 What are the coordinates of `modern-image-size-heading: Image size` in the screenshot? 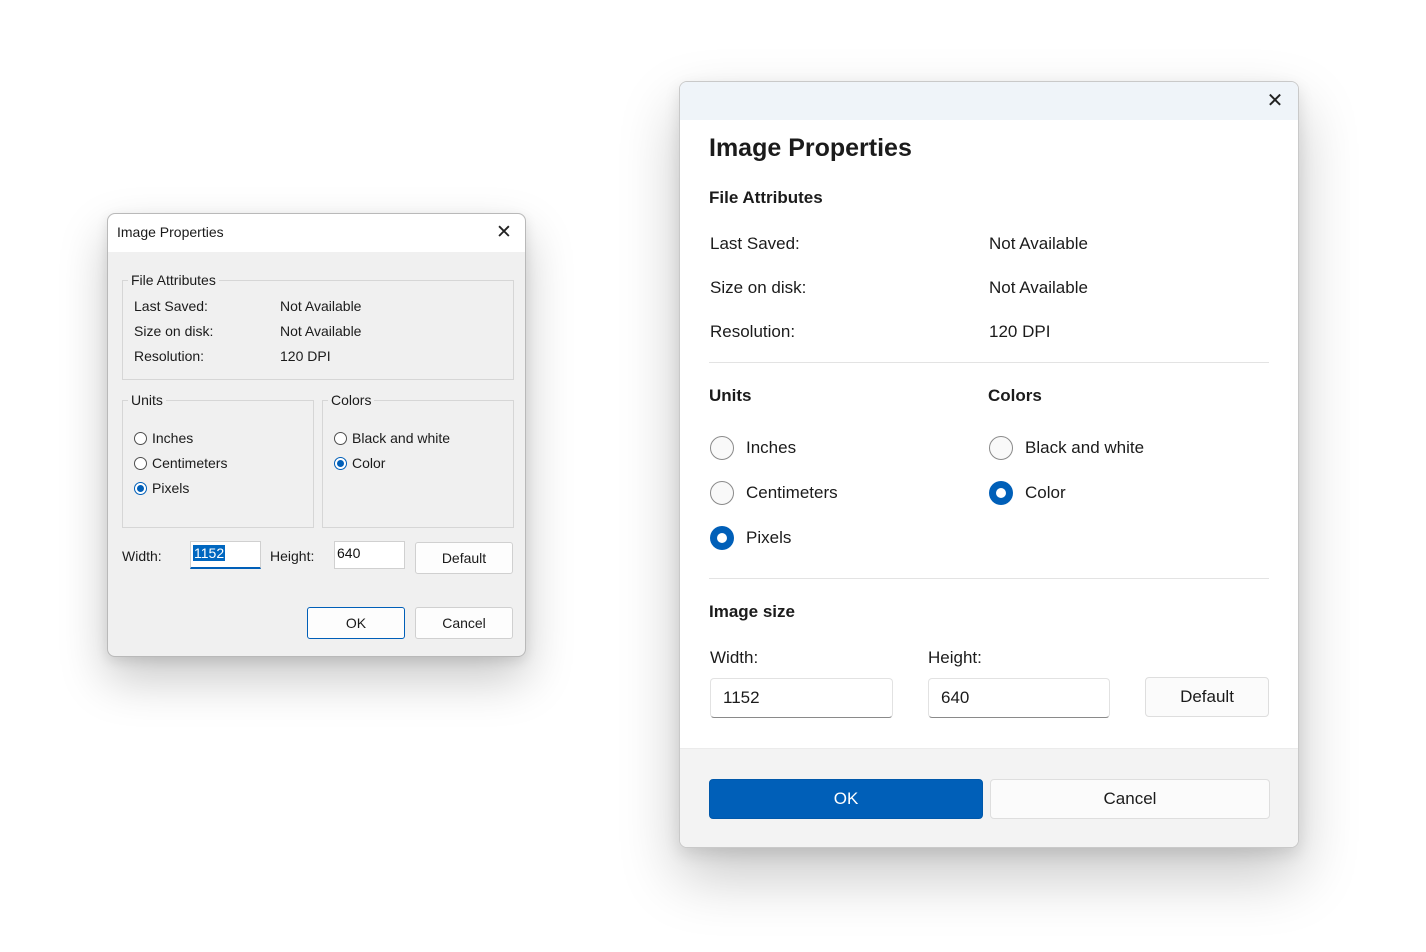 It's located at (752, 611).